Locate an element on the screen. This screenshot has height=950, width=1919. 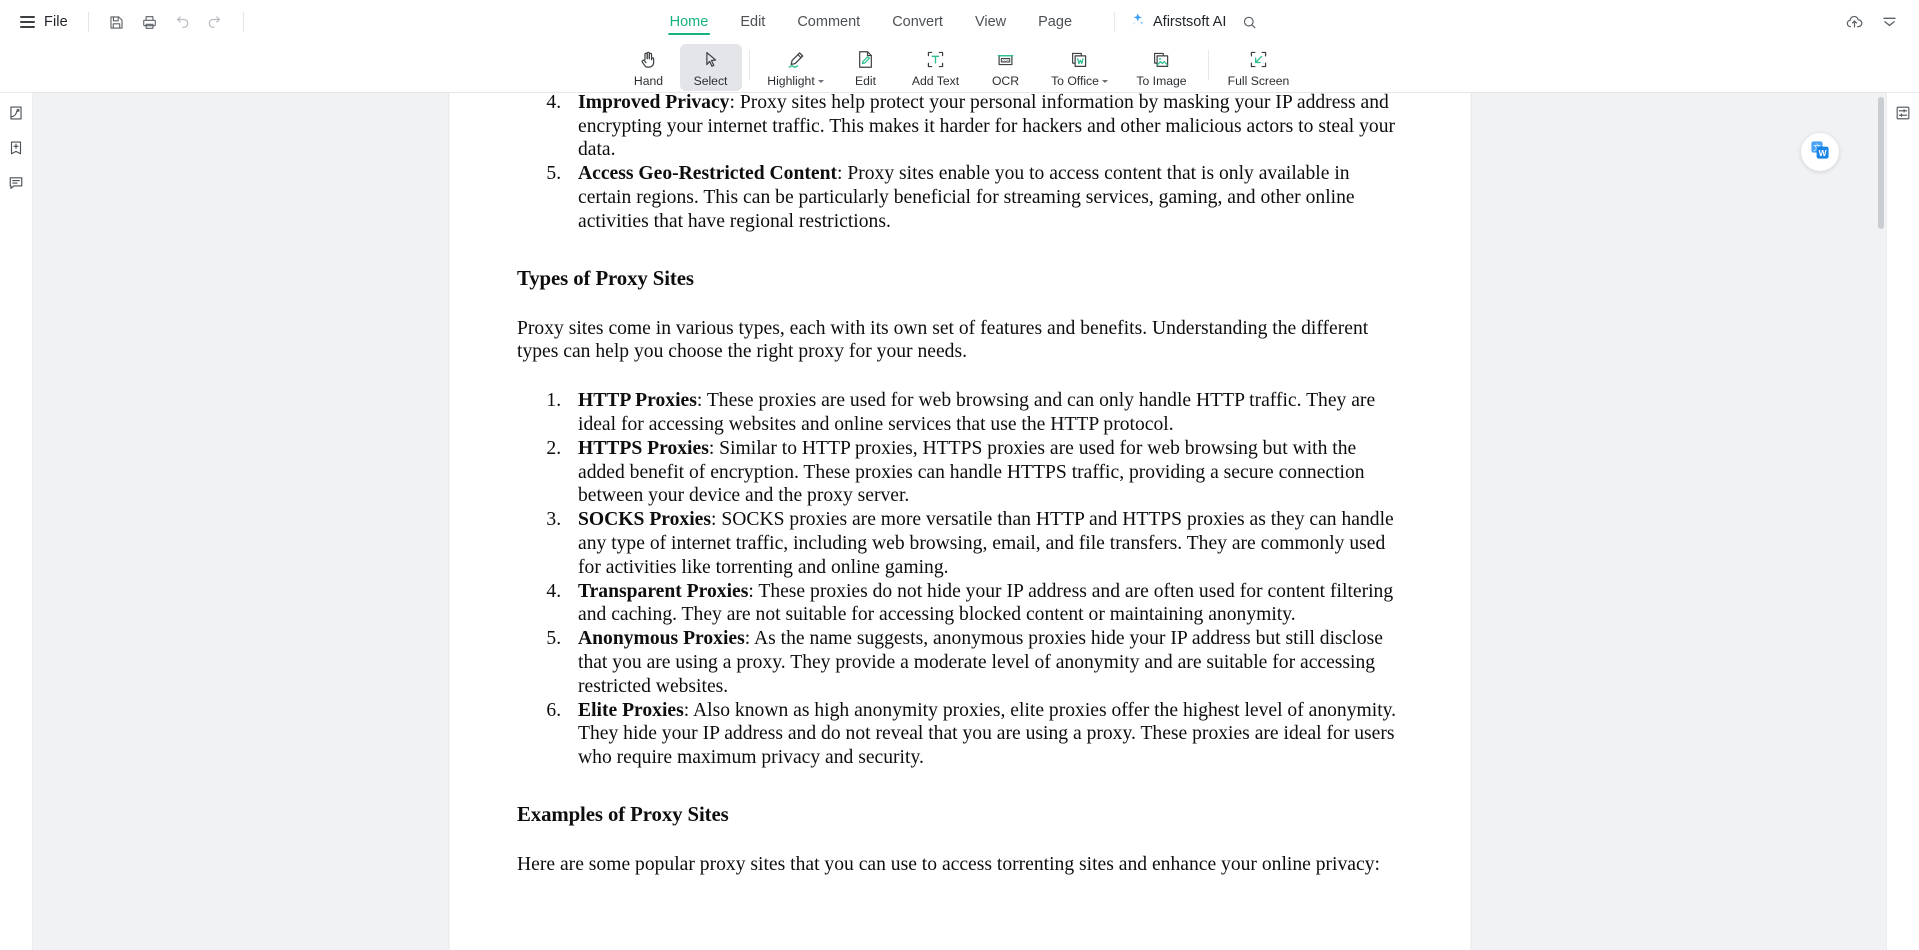
tool-ocr: OCR OCR is located at coordinates (1006, 67).